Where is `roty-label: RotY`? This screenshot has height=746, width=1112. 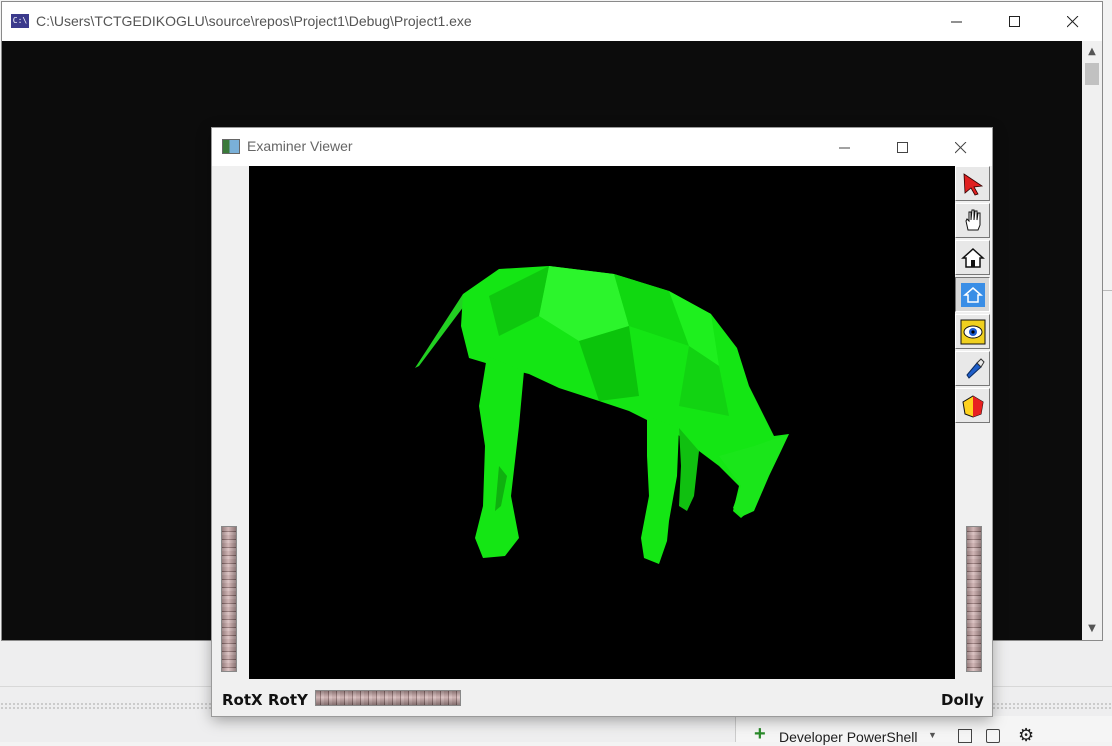 roty-label: RotY is located at coordinates (288, 700).